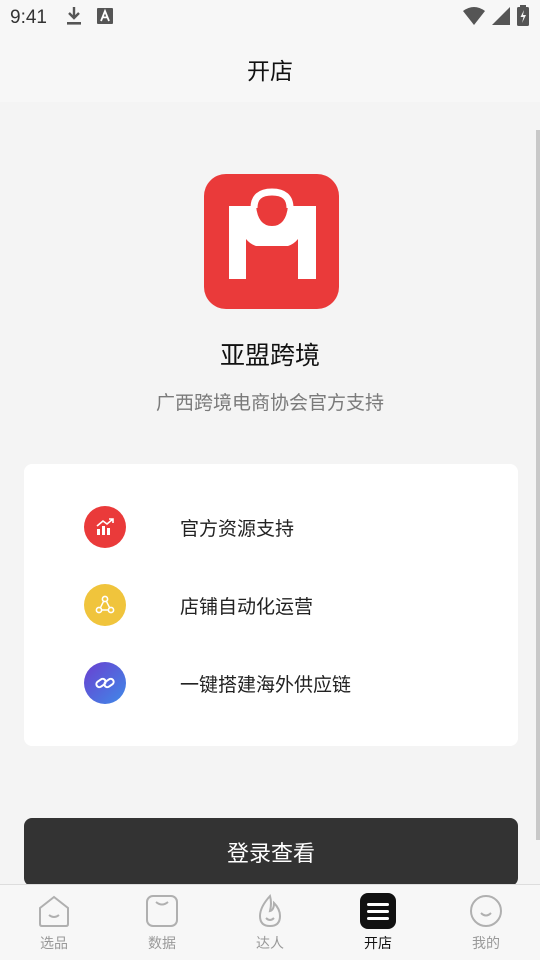 The image size is (540, 960). Describe the element at coordinates (269, 403) in the screenshot. I see `brand-subtitle: 广西跨境电商协会官方支持` at that location.